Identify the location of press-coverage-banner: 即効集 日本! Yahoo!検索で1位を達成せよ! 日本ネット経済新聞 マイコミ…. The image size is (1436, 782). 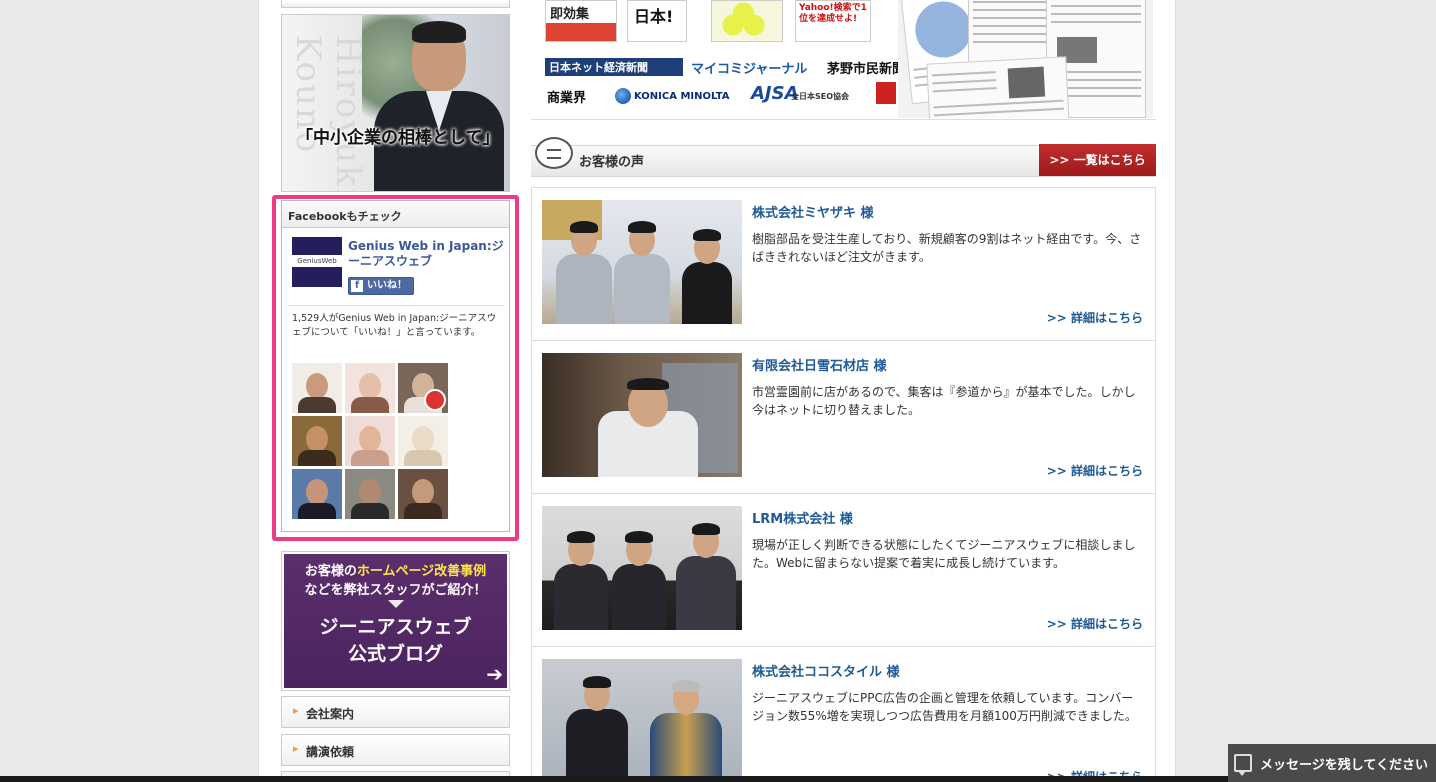
(843, 60).